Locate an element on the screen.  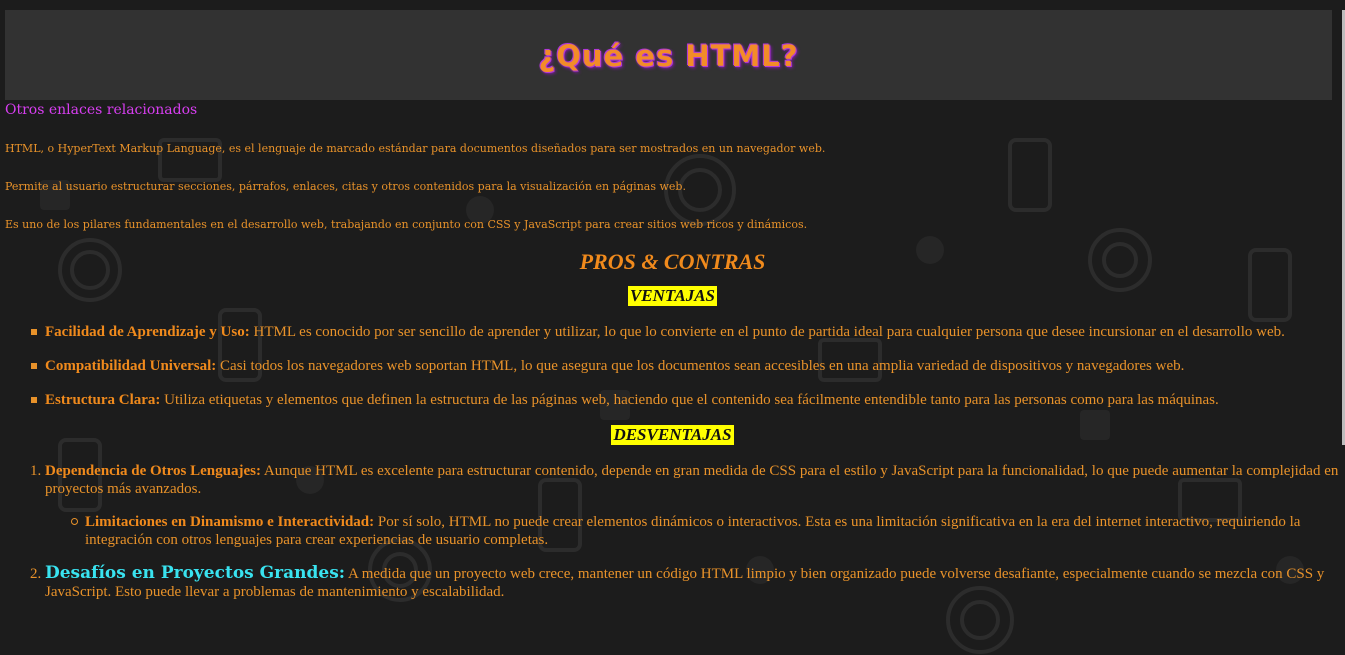
pros-item-lead: Estructura Clara: is located at coordinates (103, 400).